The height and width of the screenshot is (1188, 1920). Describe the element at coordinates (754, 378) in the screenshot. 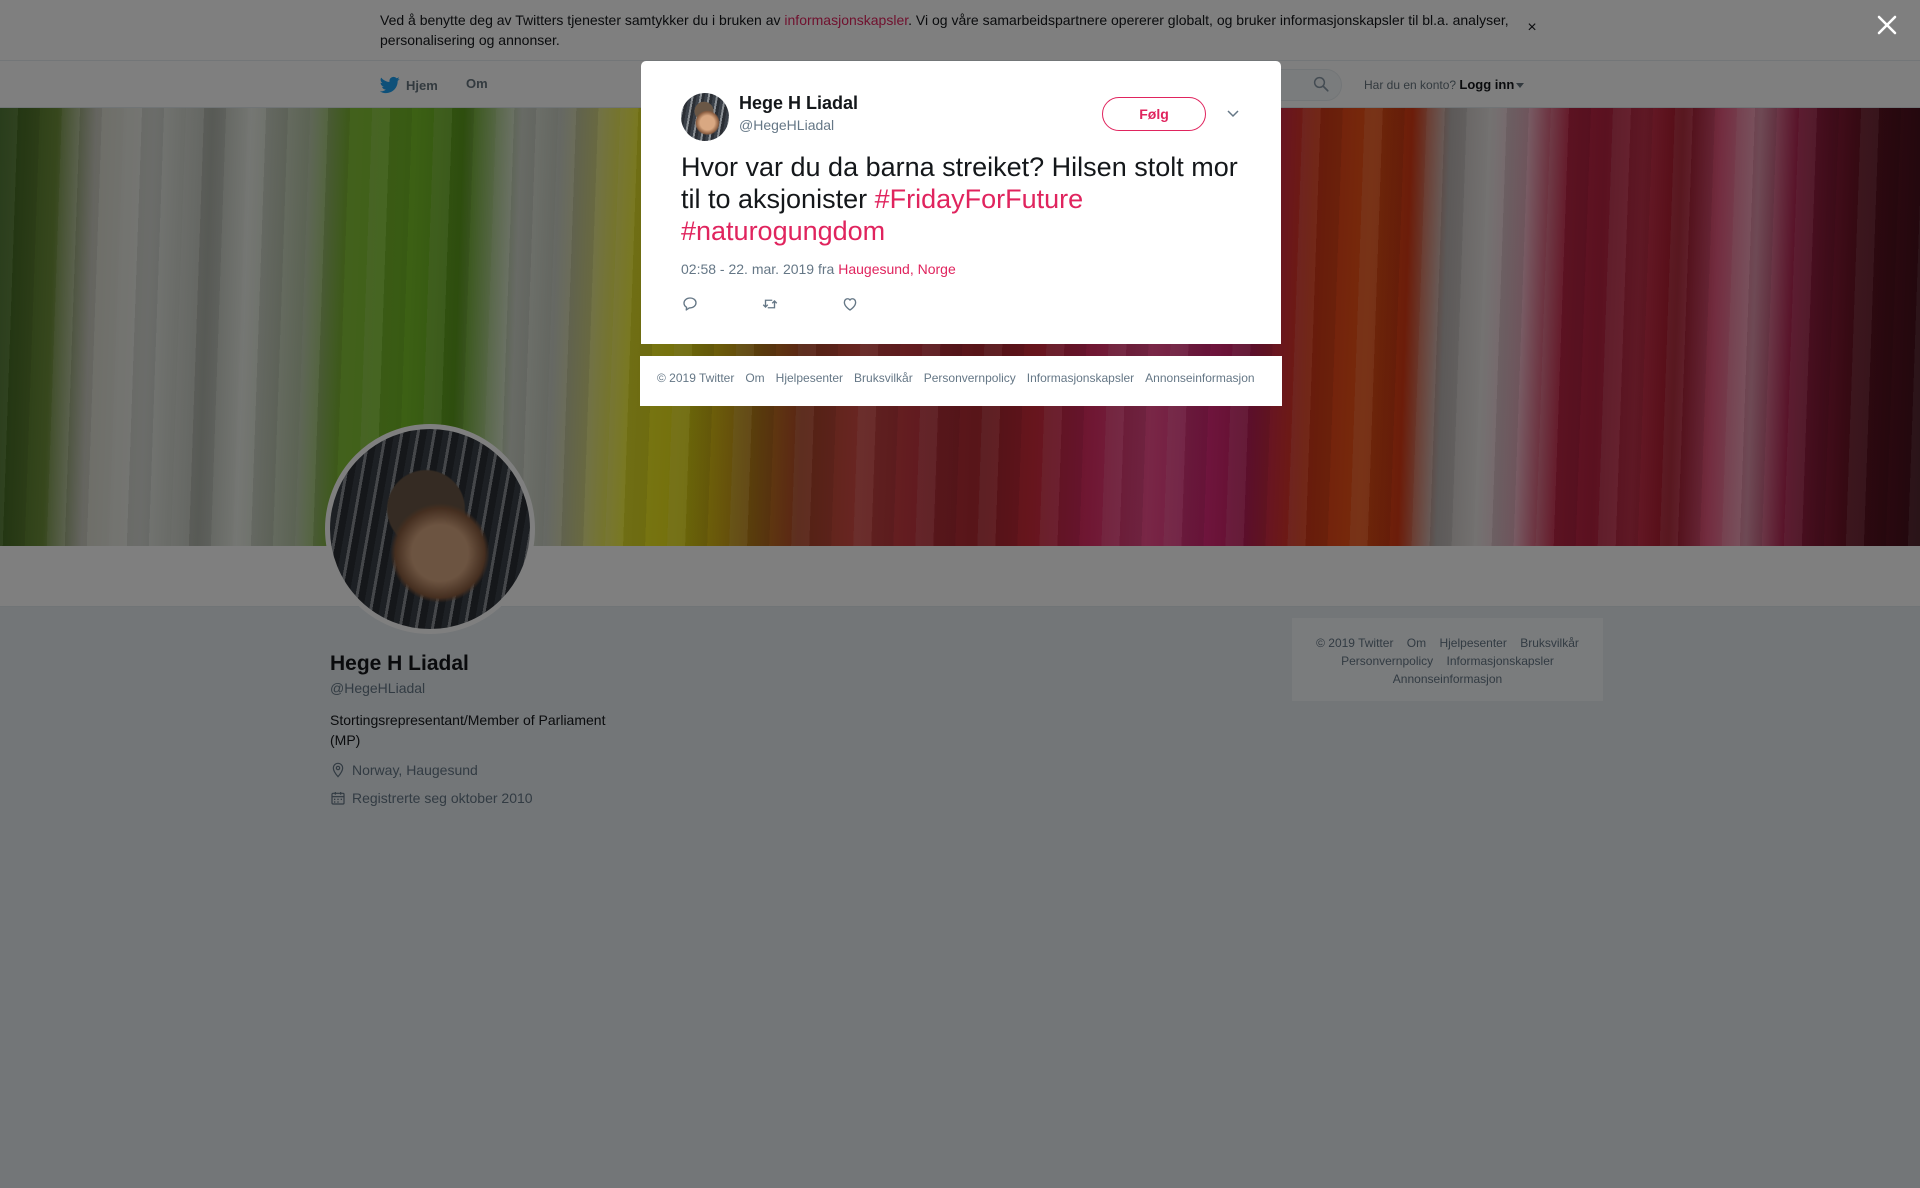

I see `footer-link-about: Om` at that location.